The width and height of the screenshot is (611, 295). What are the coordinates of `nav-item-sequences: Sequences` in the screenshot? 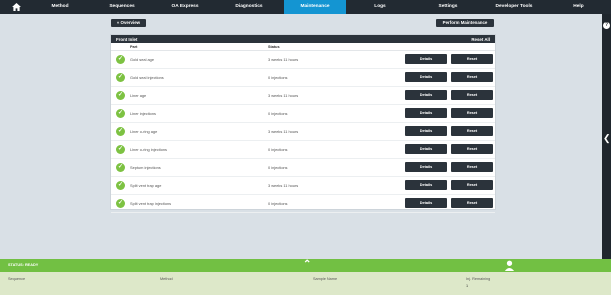 It's located at (122, 7).